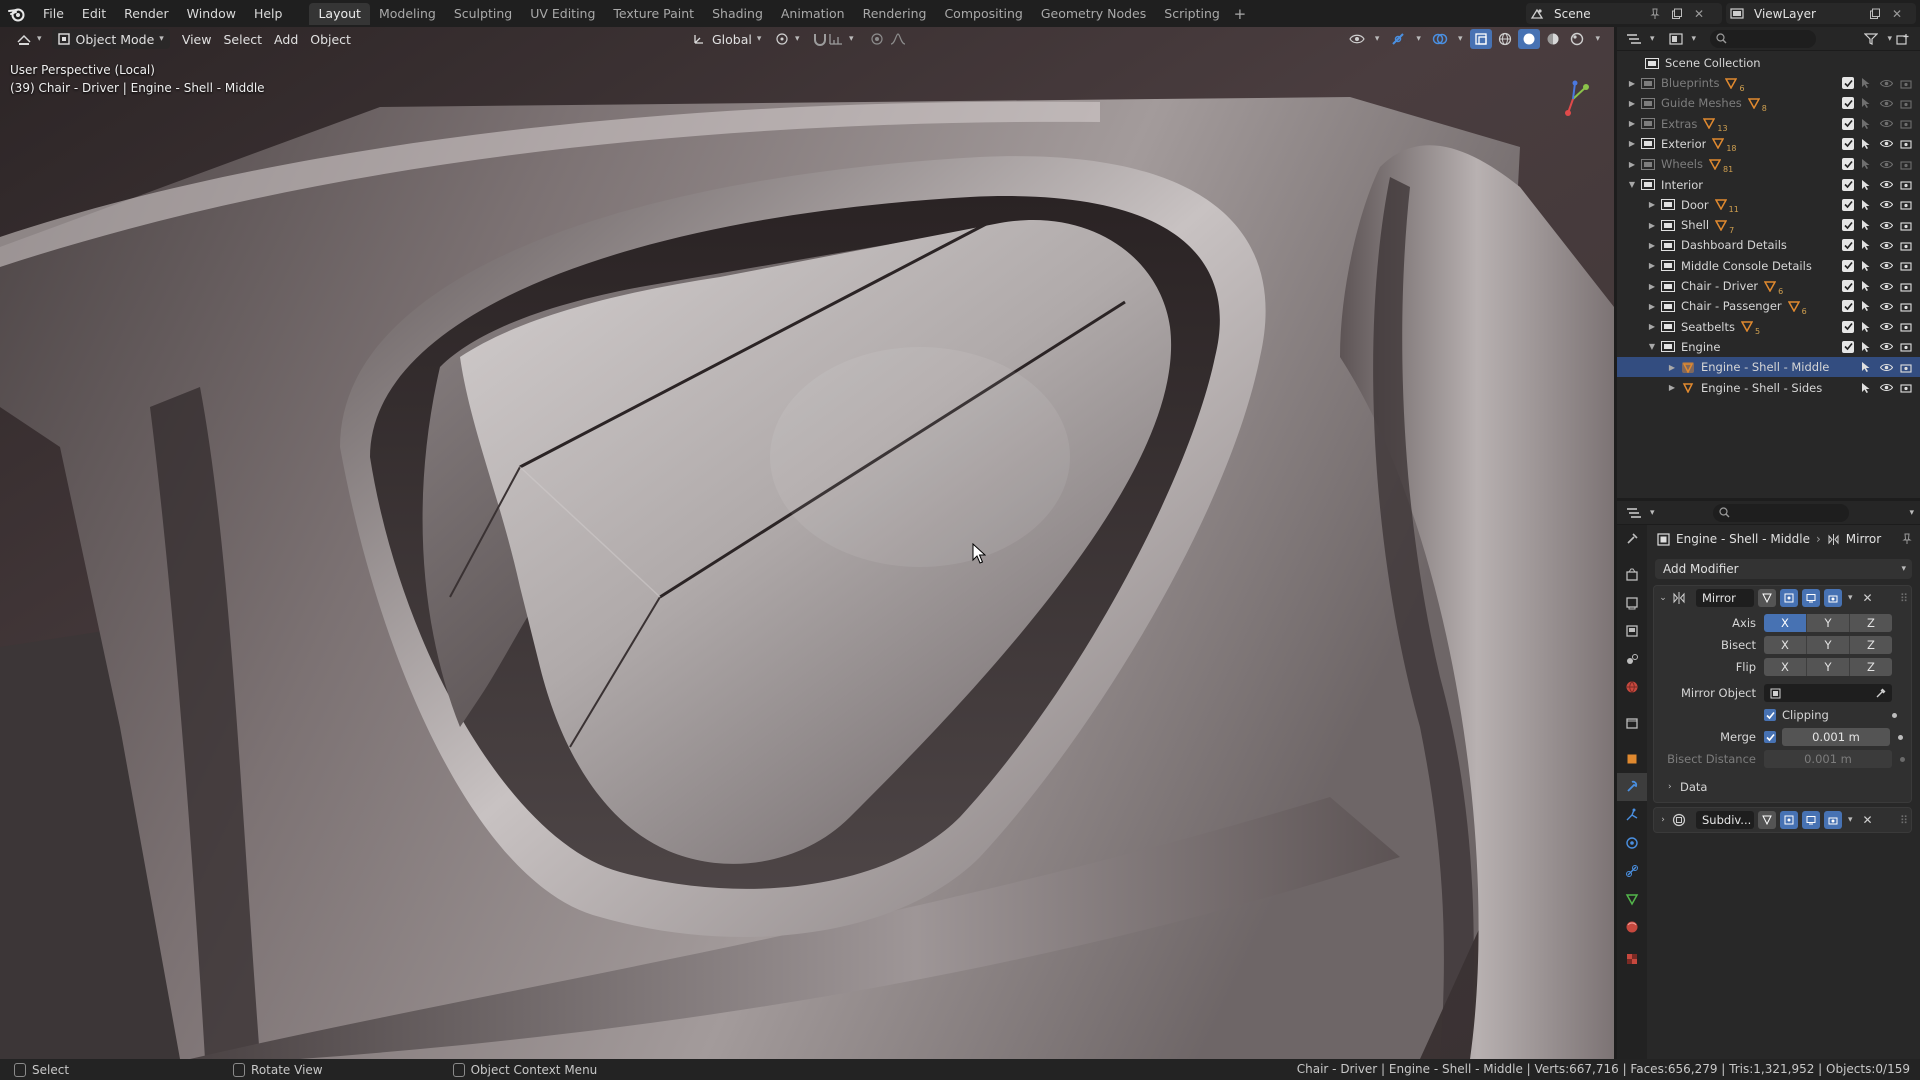 The image size is (1920, 1080). I want to click on scene-collection-row: Scene Collection, so click(1768, 63).